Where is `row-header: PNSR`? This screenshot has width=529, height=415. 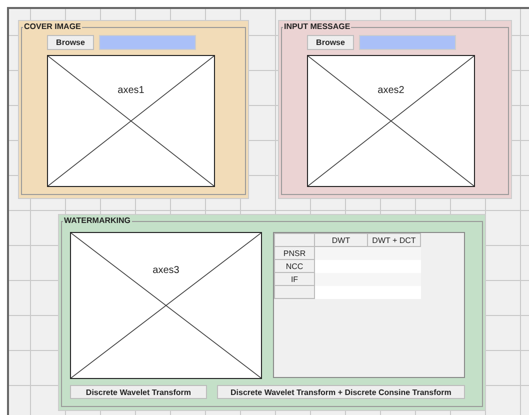 row-header: PNSR is located at coordinates (294, 253).